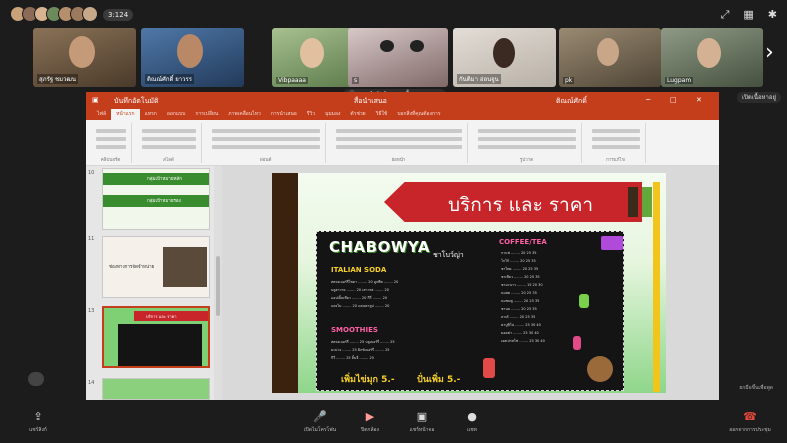 The height and width of the screenshot is (443, 787). I want to click on thumbnail-title: กลุ่มเป้าหมายหลัก, so click(164, 179).